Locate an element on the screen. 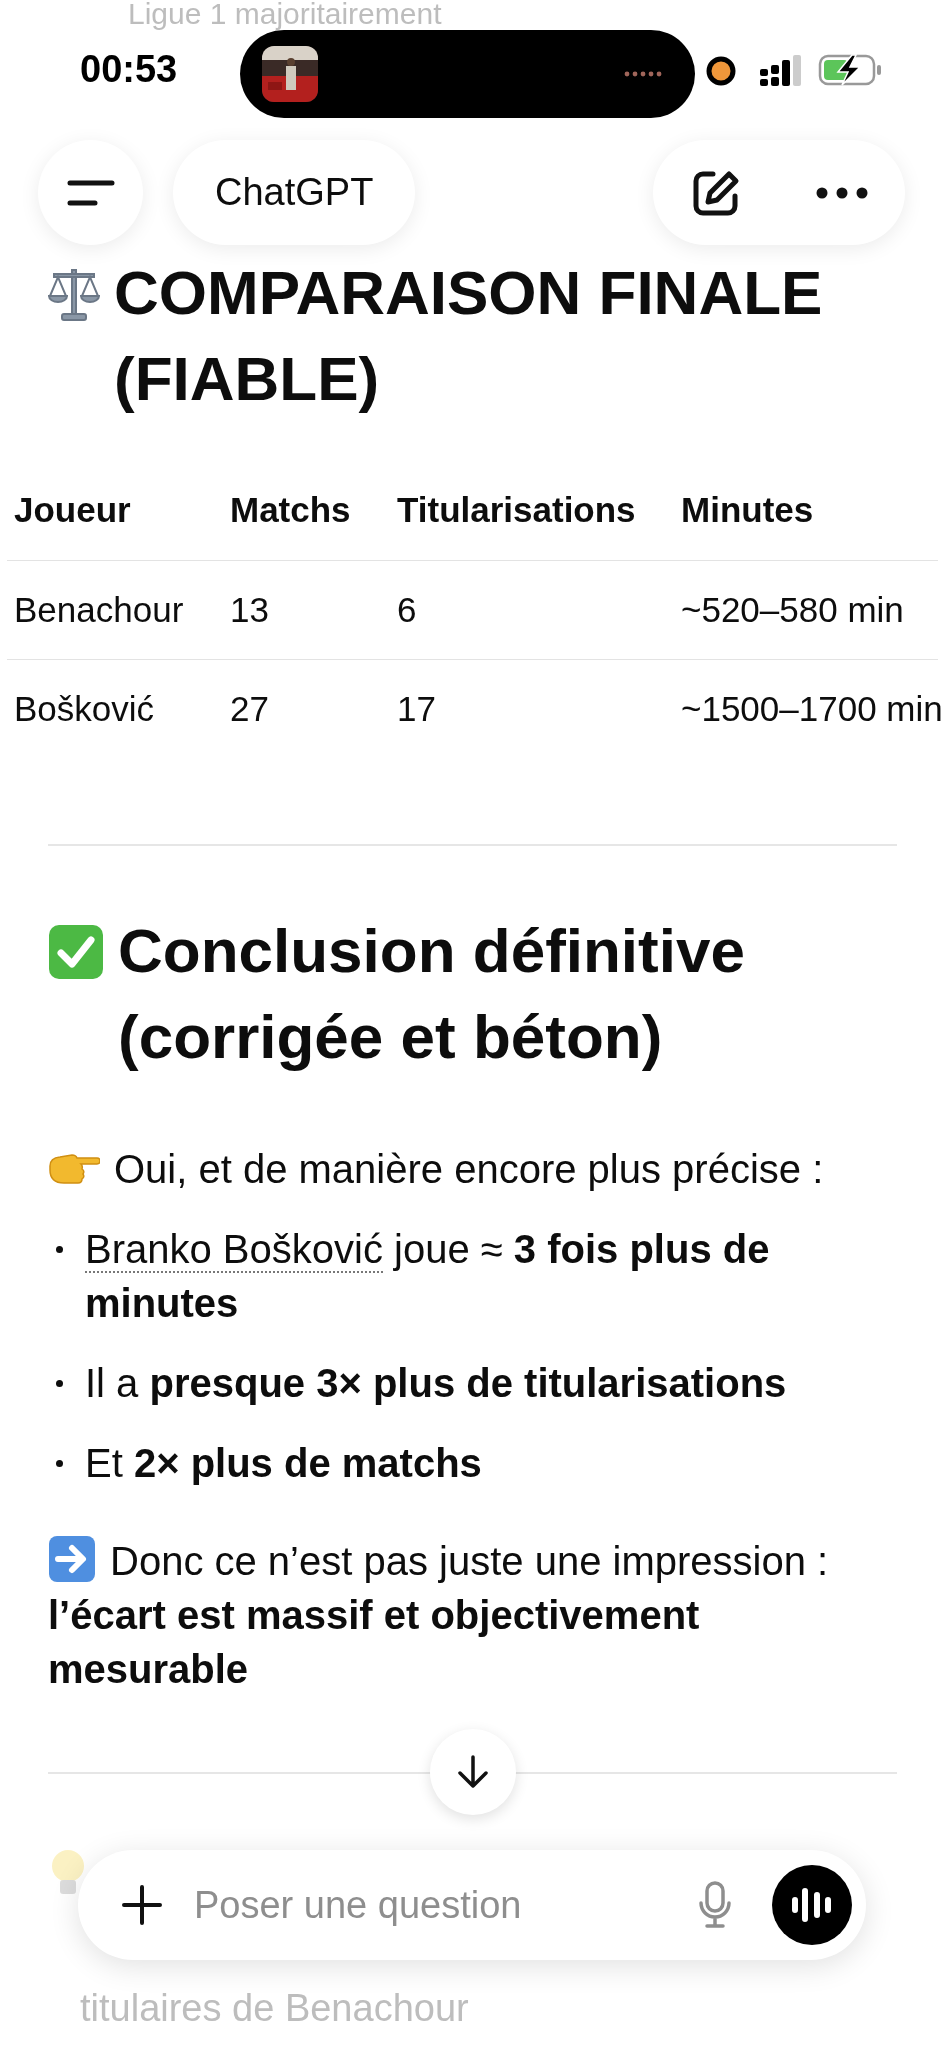  column-header: Matchs is located at coordinates (291, 510).